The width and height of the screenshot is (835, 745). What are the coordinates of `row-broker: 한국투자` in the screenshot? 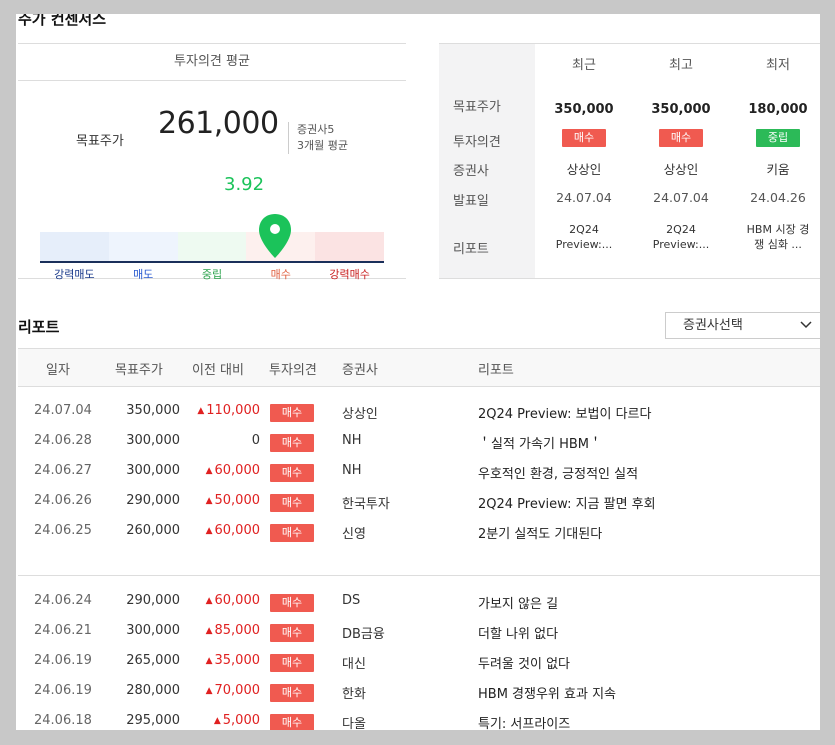 It's located at (366, 504).